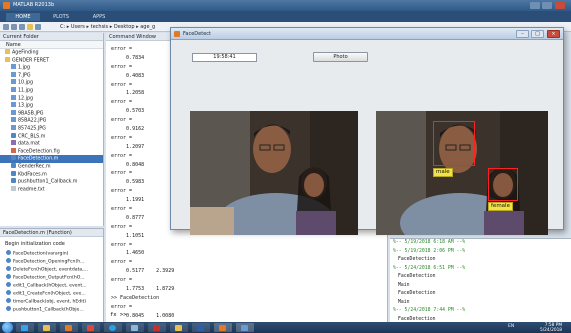  I want to click on file-name: AgeFinding, so click(25, 53).